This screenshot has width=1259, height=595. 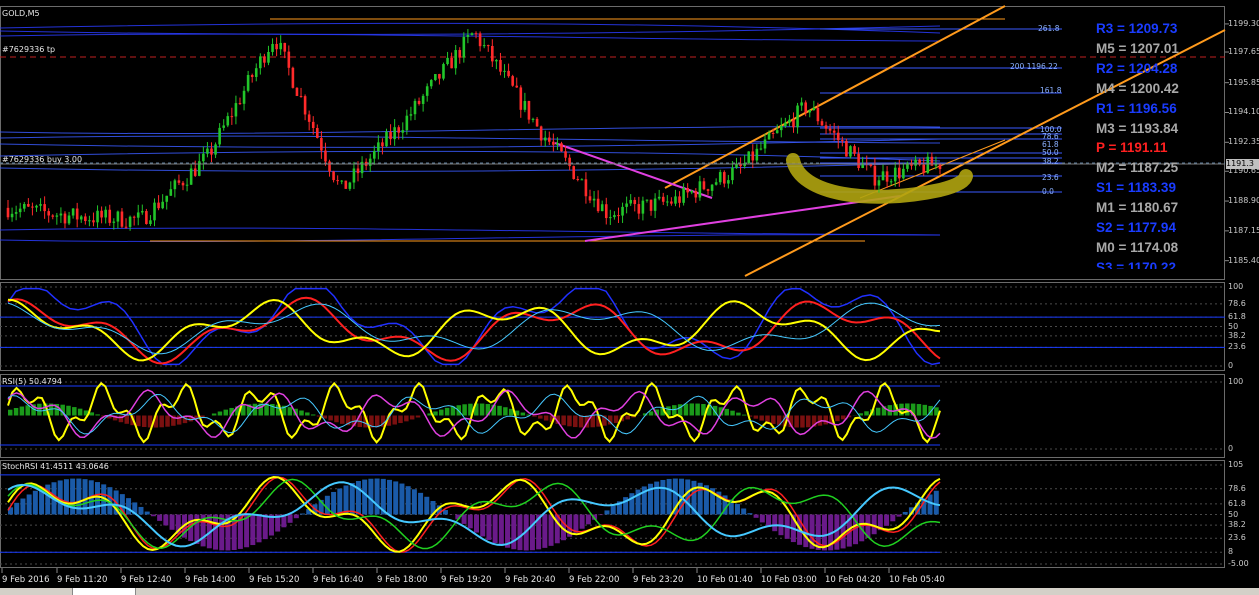 What do you see at coordinates (55, 466) in the screenshot?
I see `stochrsi-title: StochRSI 41.4511 43.0646` at bounding box center [55, 466].